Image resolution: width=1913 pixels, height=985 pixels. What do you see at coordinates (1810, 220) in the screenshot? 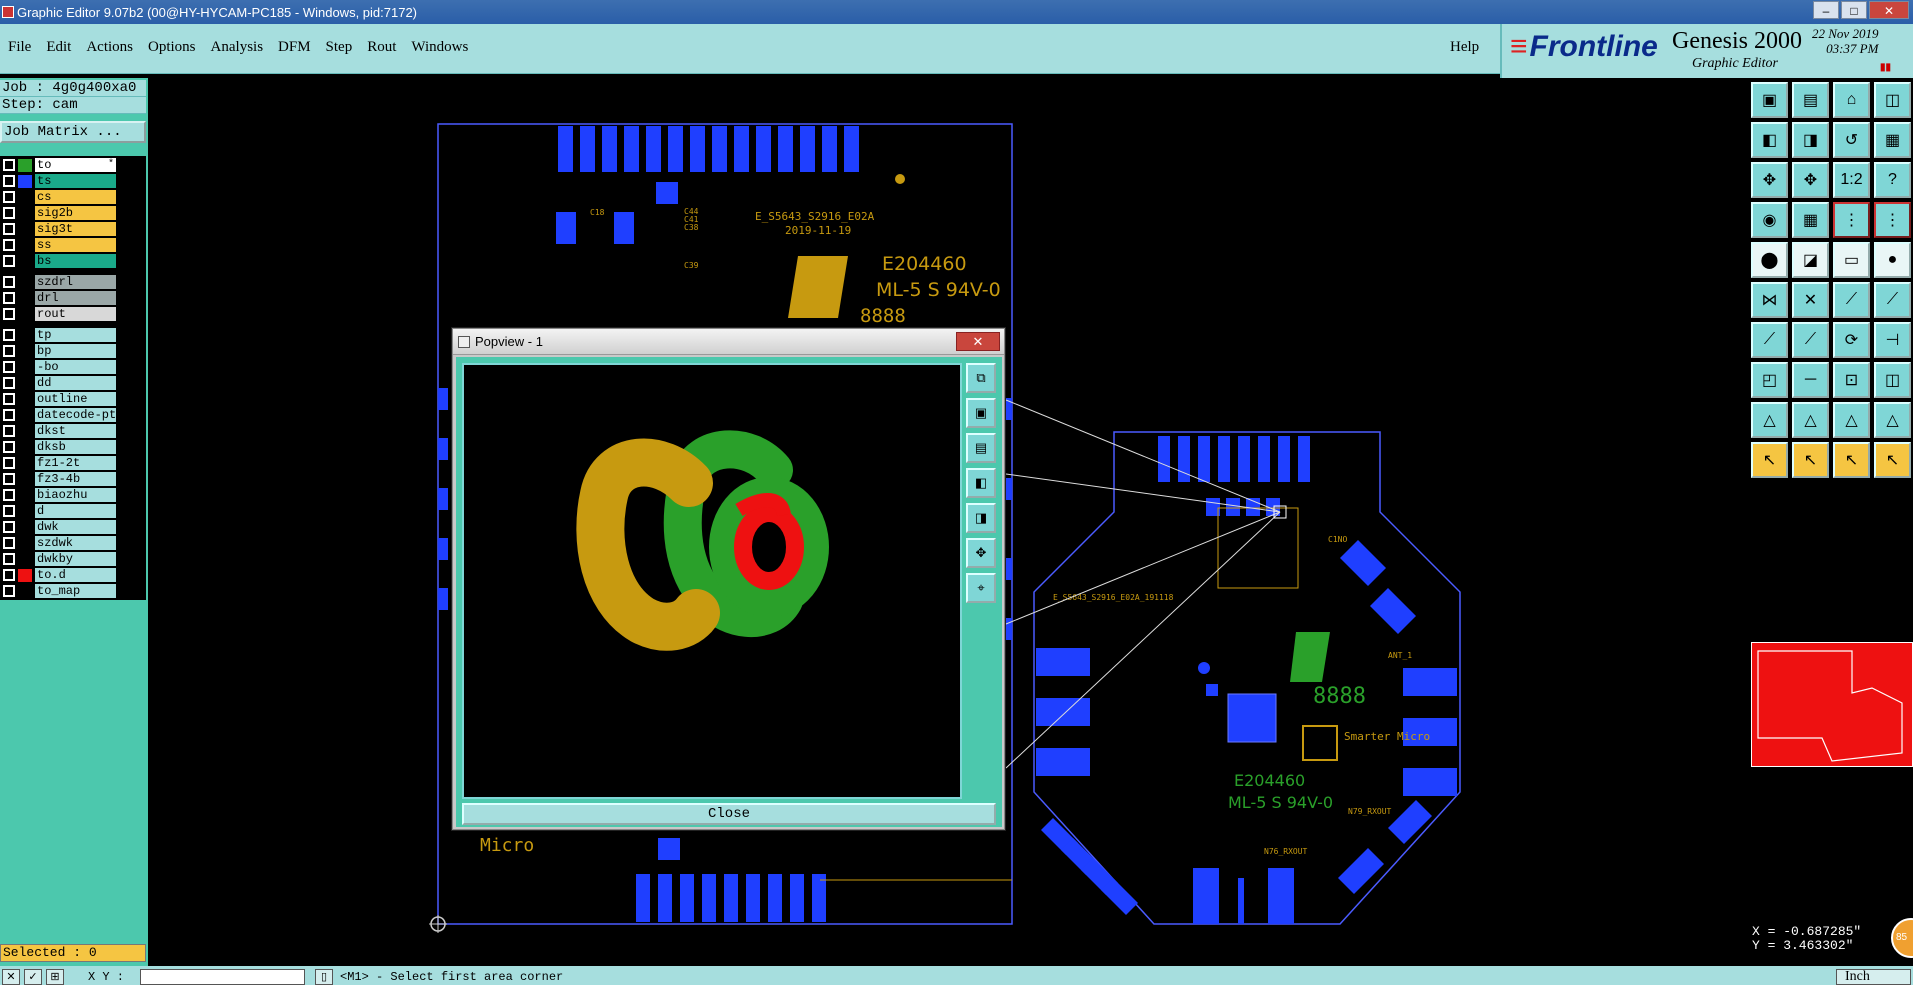
I see `tool-button-14: ▦` at bounding box center [1810, 220].